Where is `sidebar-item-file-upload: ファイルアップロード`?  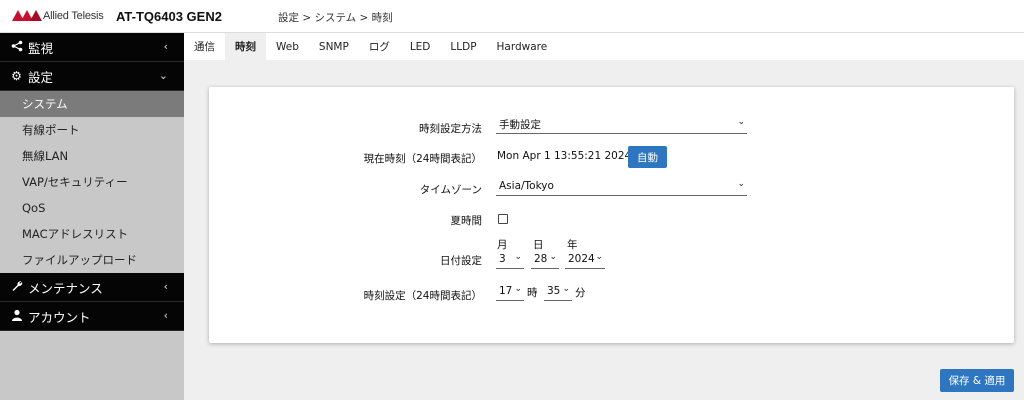 sidebar-item-file-upload: ファイルアップロード is located at coordinates (92, 260).